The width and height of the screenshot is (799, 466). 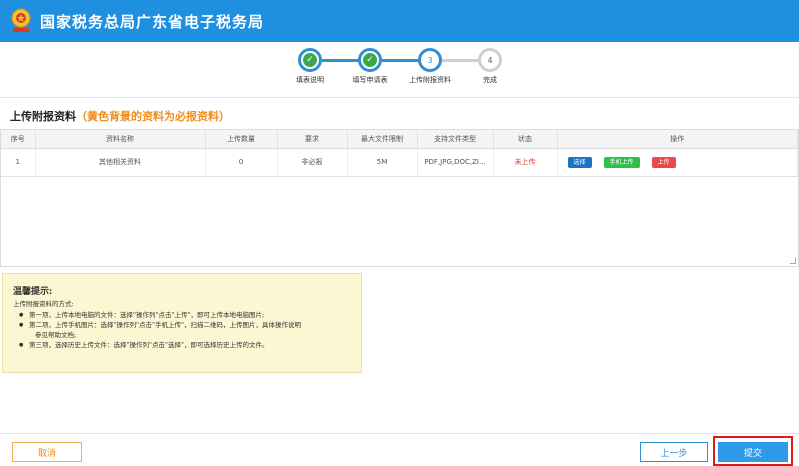 What do you see at coordinates (663, 162) in the screenshot?
I see `upload-button: 上传` at bounding box center [663, 162].